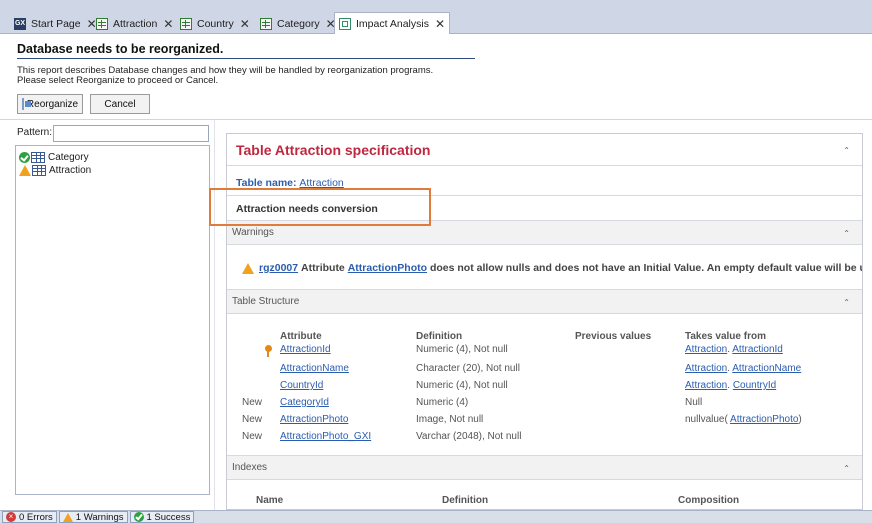 This screenshot has width=872, height=523. I want to click on spec-title: Table Attraction specification, so click(333, 150).